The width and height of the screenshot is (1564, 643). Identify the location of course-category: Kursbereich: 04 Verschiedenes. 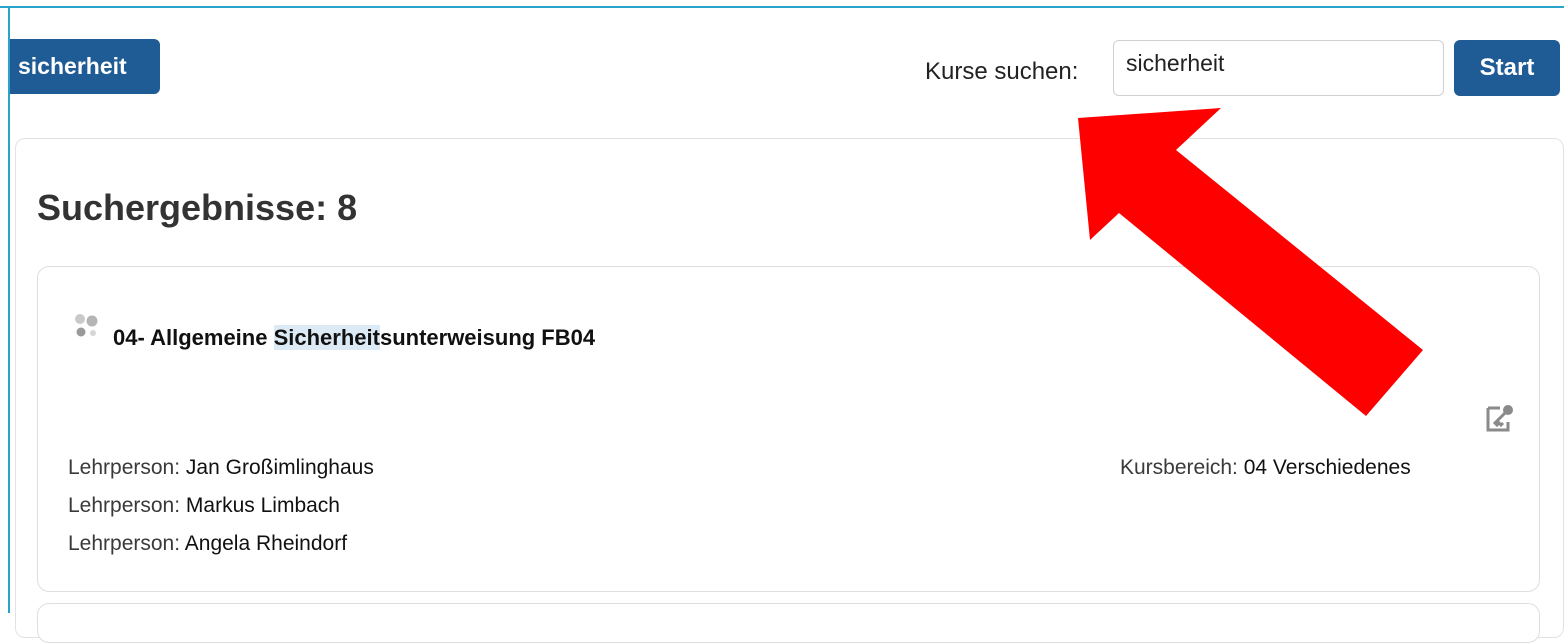
(1265, 468).